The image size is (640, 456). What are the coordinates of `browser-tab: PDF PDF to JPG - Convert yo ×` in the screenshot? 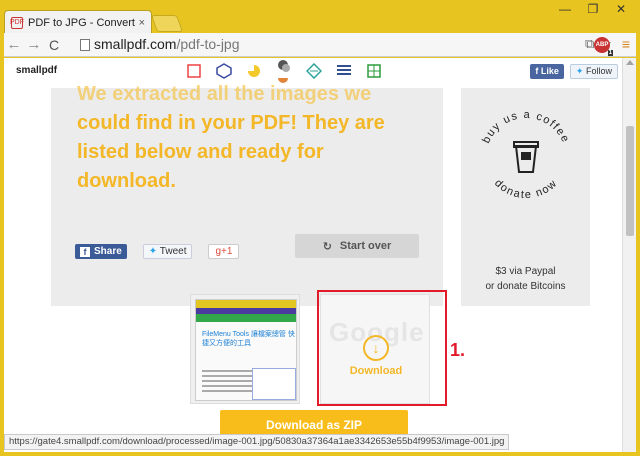 It's located at (78, 22).